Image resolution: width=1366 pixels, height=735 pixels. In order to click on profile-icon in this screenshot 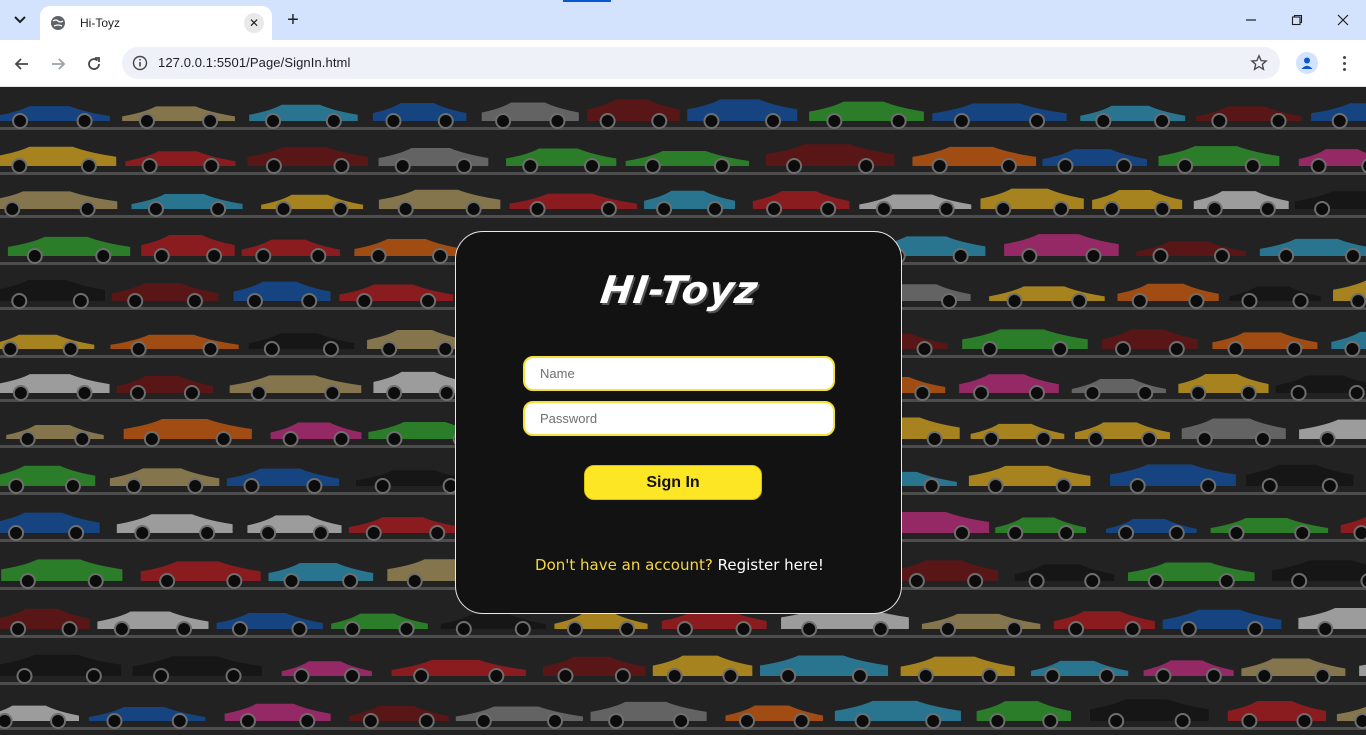, I will do `click(1307, 63)`.